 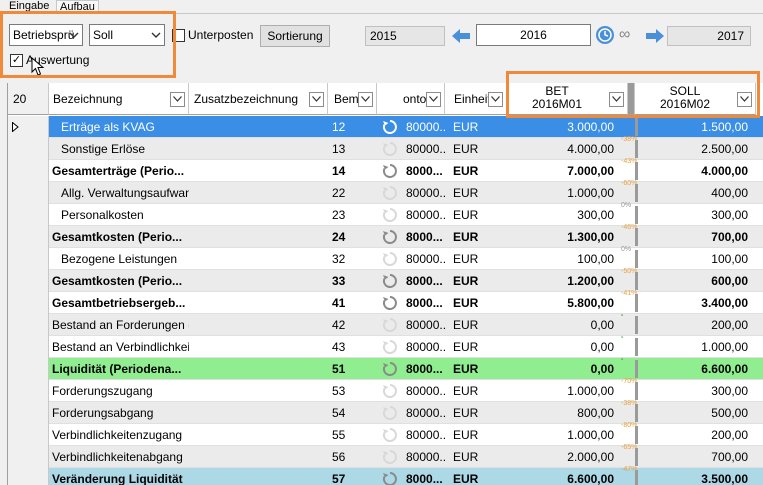 What do you see at coordinates (461, 36) in the screenshot?
I see `arrow-left-icon` at bounding box center [461, 36].